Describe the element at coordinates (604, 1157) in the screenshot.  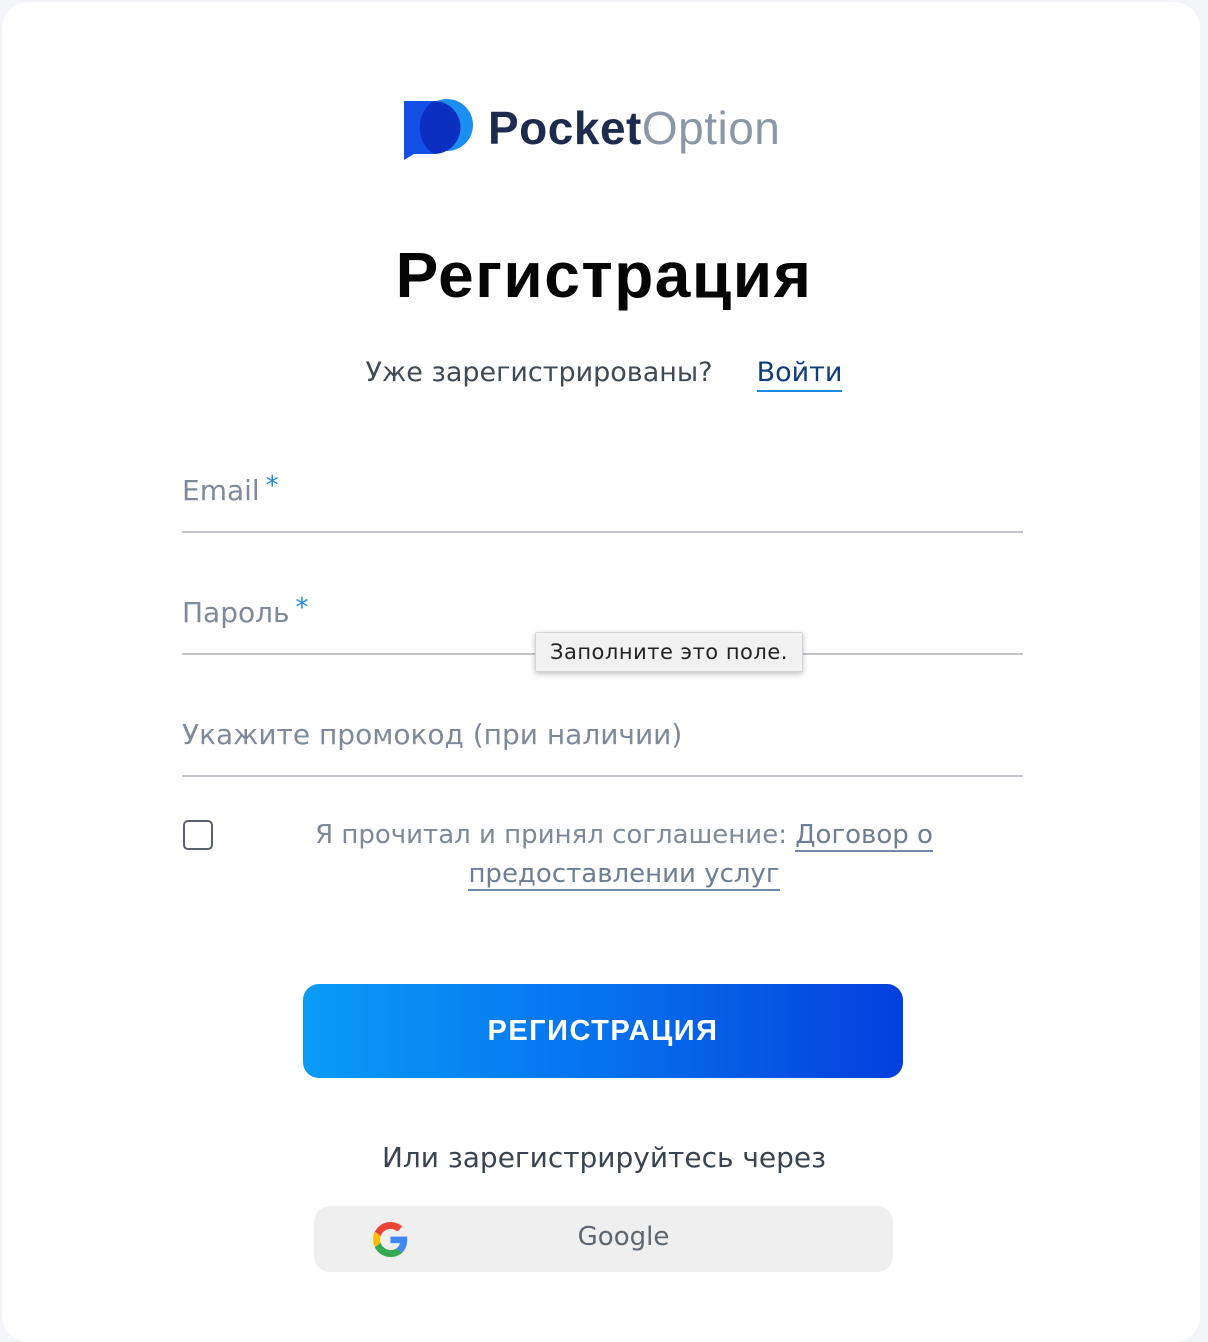
I see `social-register-prompt: Или зарегистрируйтесь через` at that location.